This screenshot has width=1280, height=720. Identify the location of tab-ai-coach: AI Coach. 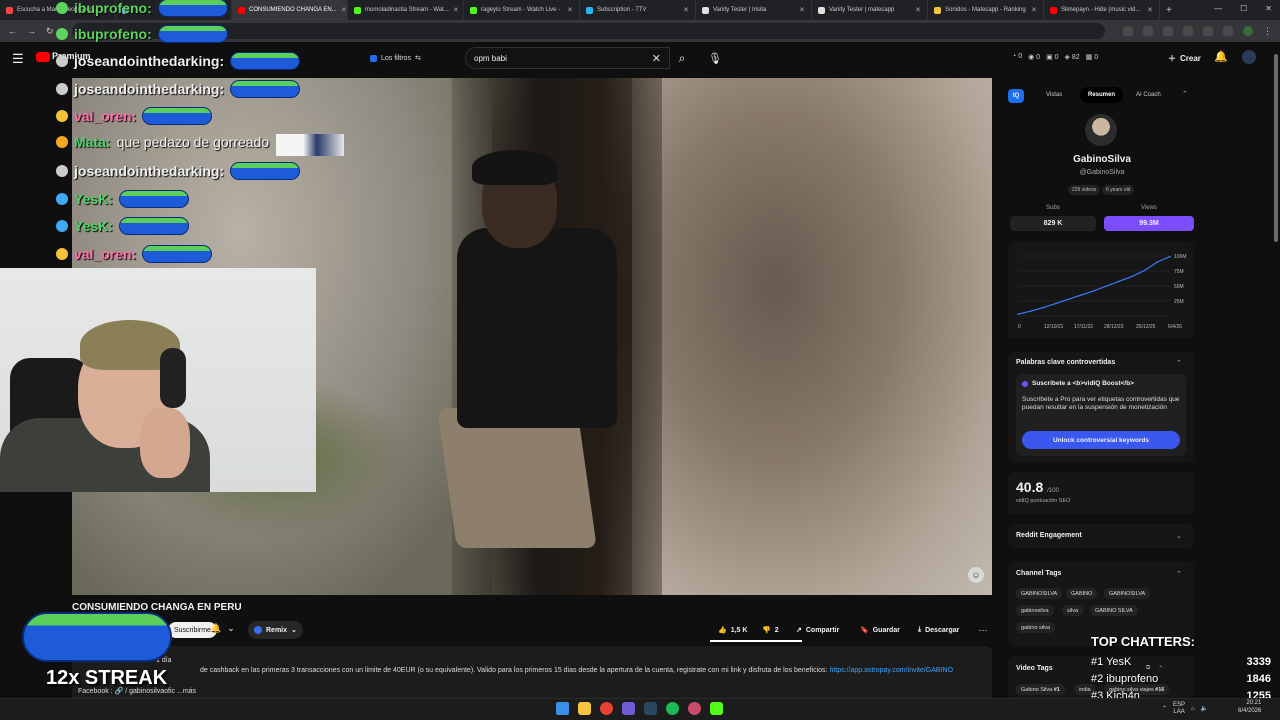
(1148, 95).